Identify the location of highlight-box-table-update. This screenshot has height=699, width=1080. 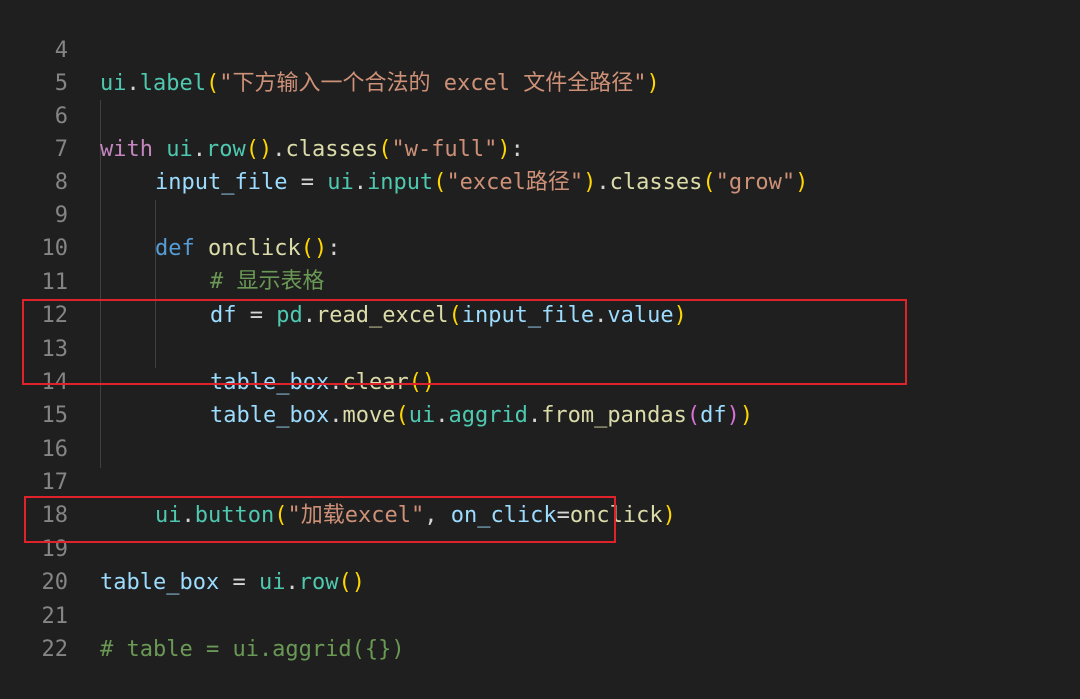
(464, 342).